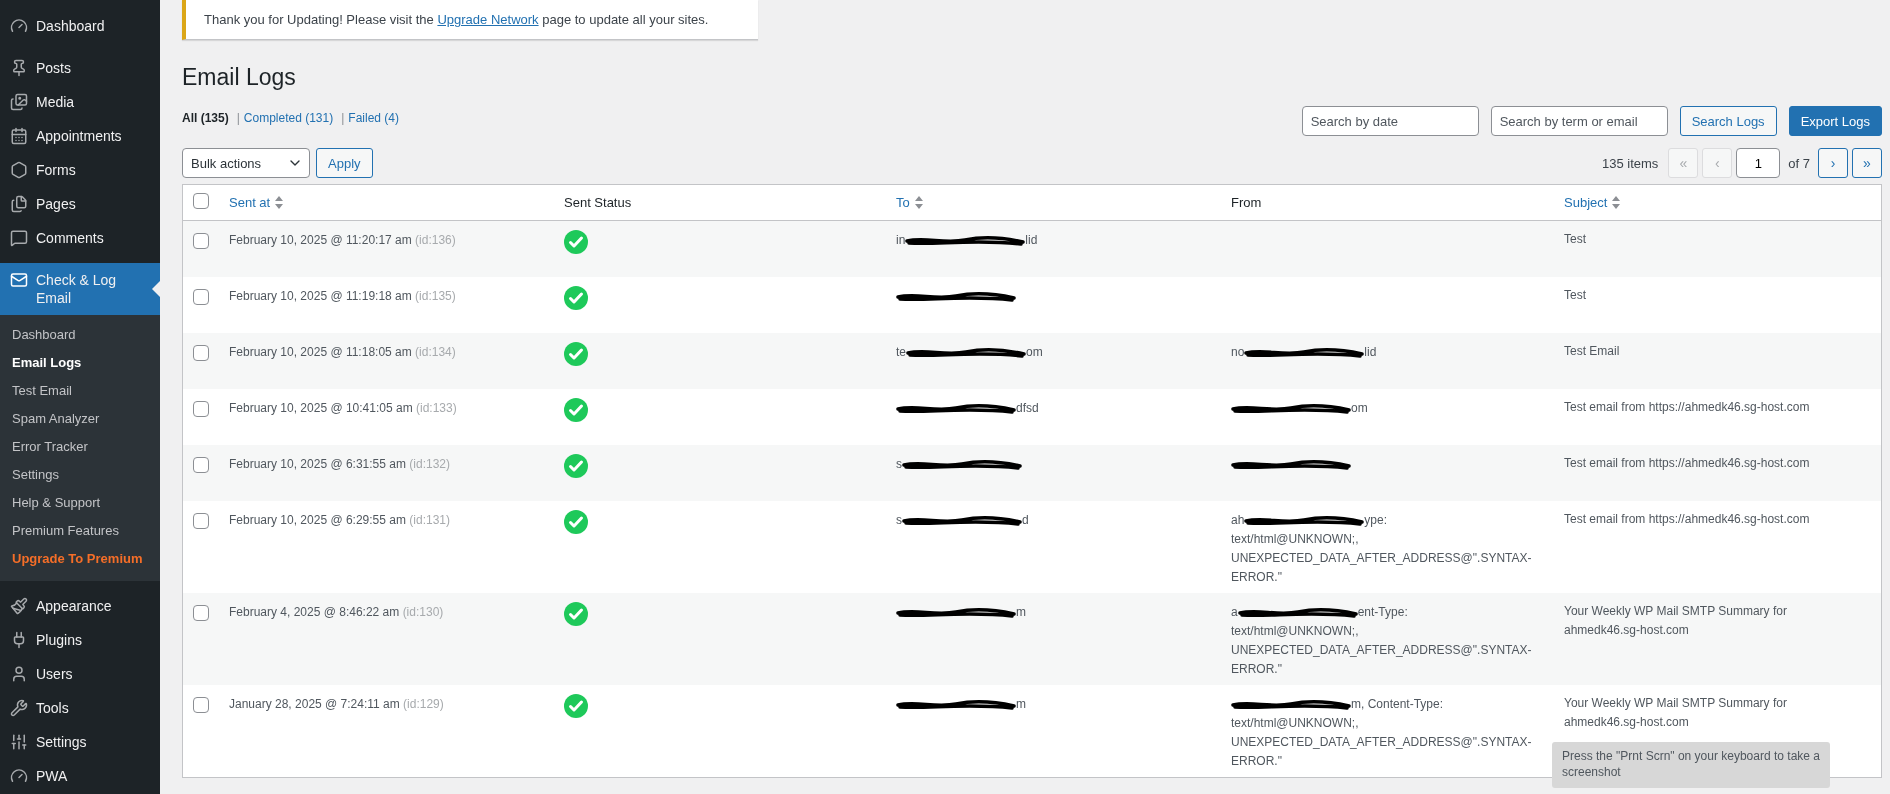 The height and width of the screenshot is (794, 1890). I want to click on email-text: a, so click(1234, 612).